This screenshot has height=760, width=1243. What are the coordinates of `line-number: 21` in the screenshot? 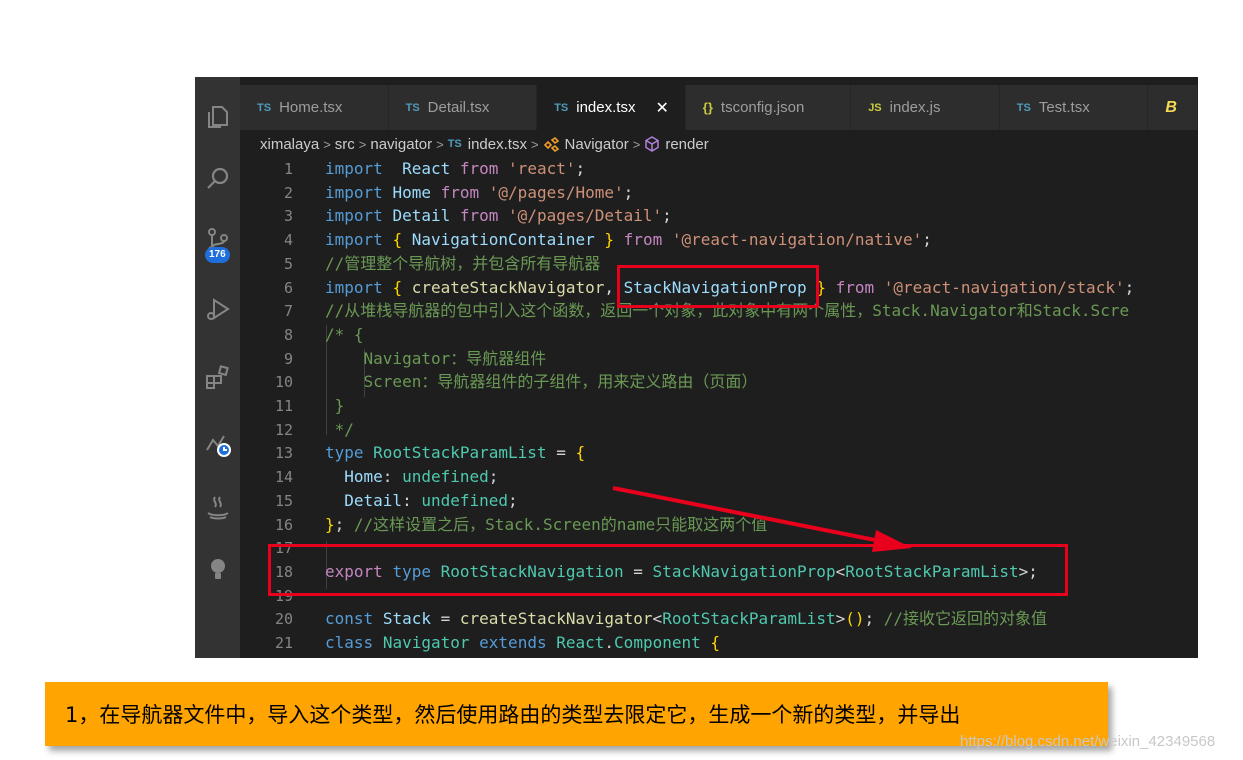 It's located at (283, 643).